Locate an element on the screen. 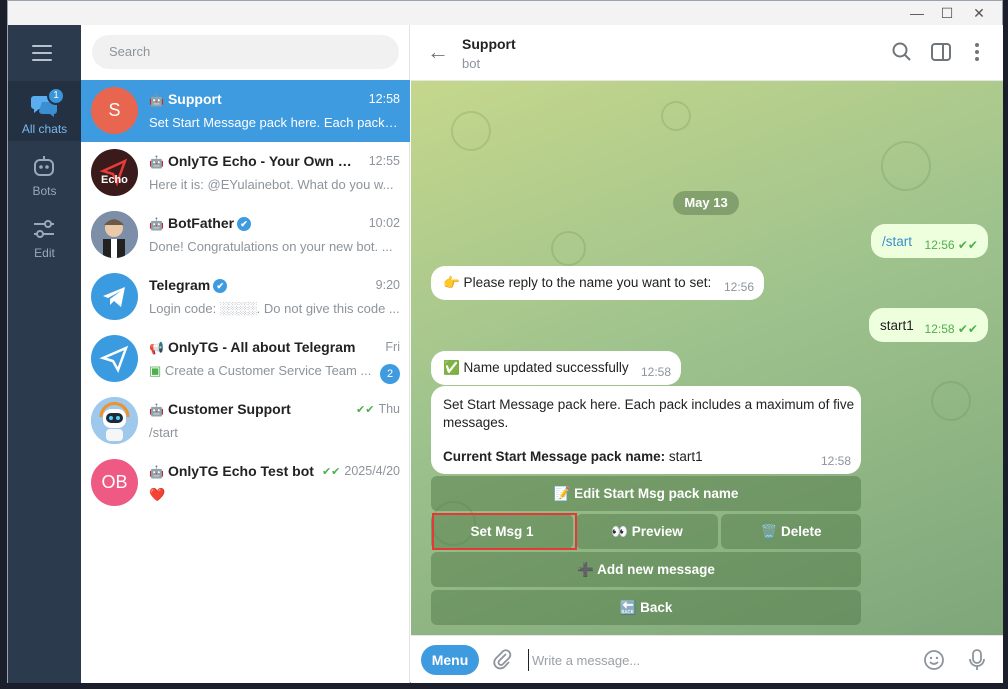 The height and width of the screenshot is (689, 1008). avatar: Echo is located at coordinates (114, 172).